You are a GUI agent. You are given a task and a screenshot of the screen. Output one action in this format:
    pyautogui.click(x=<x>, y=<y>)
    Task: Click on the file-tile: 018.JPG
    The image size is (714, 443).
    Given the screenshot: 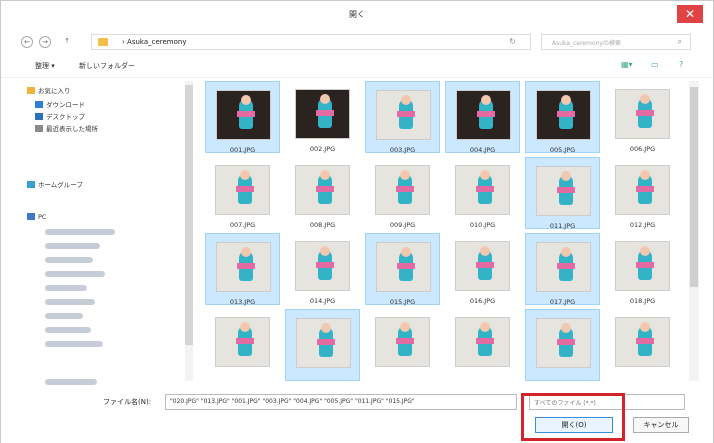 What is the action you would take?
    pyautogui.click(x=642, y=269)
    